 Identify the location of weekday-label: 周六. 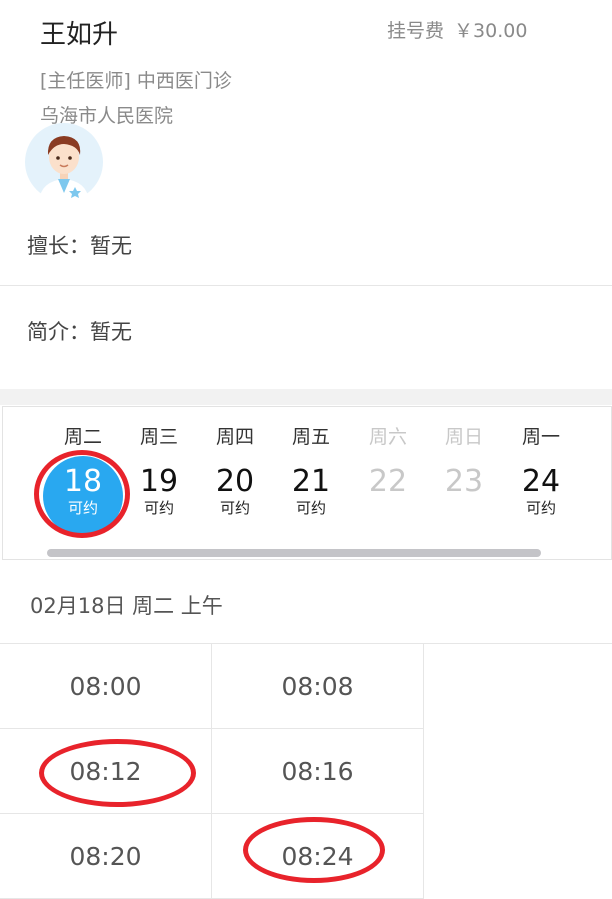
(387, 437).